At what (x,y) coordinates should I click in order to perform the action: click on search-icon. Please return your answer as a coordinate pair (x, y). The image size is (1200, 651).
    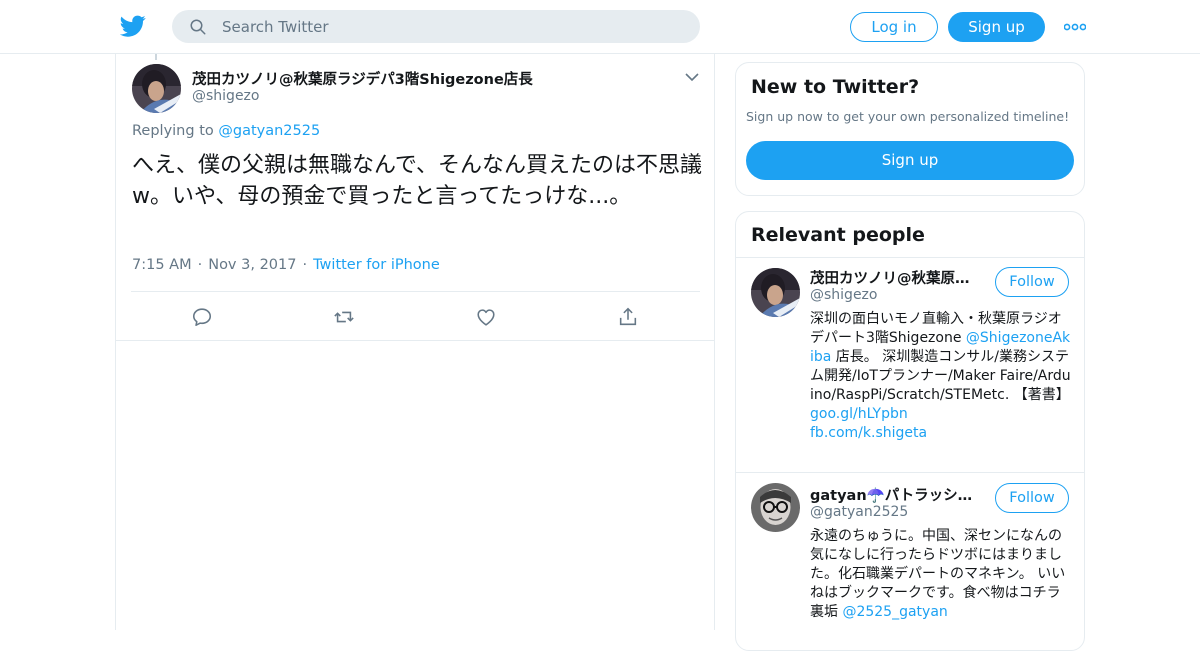
    Looking at the image, I should click on (198, 27).